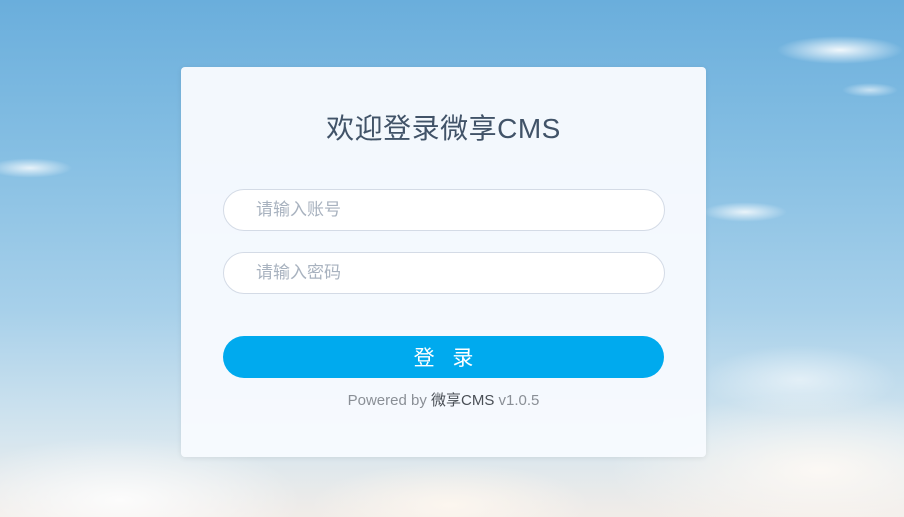 This screenshot has height=517, width=904. Describe the element at coordinates (443, 128) in the screenshot. I see `login-title: 欢迎登录微享CMS` at that location.